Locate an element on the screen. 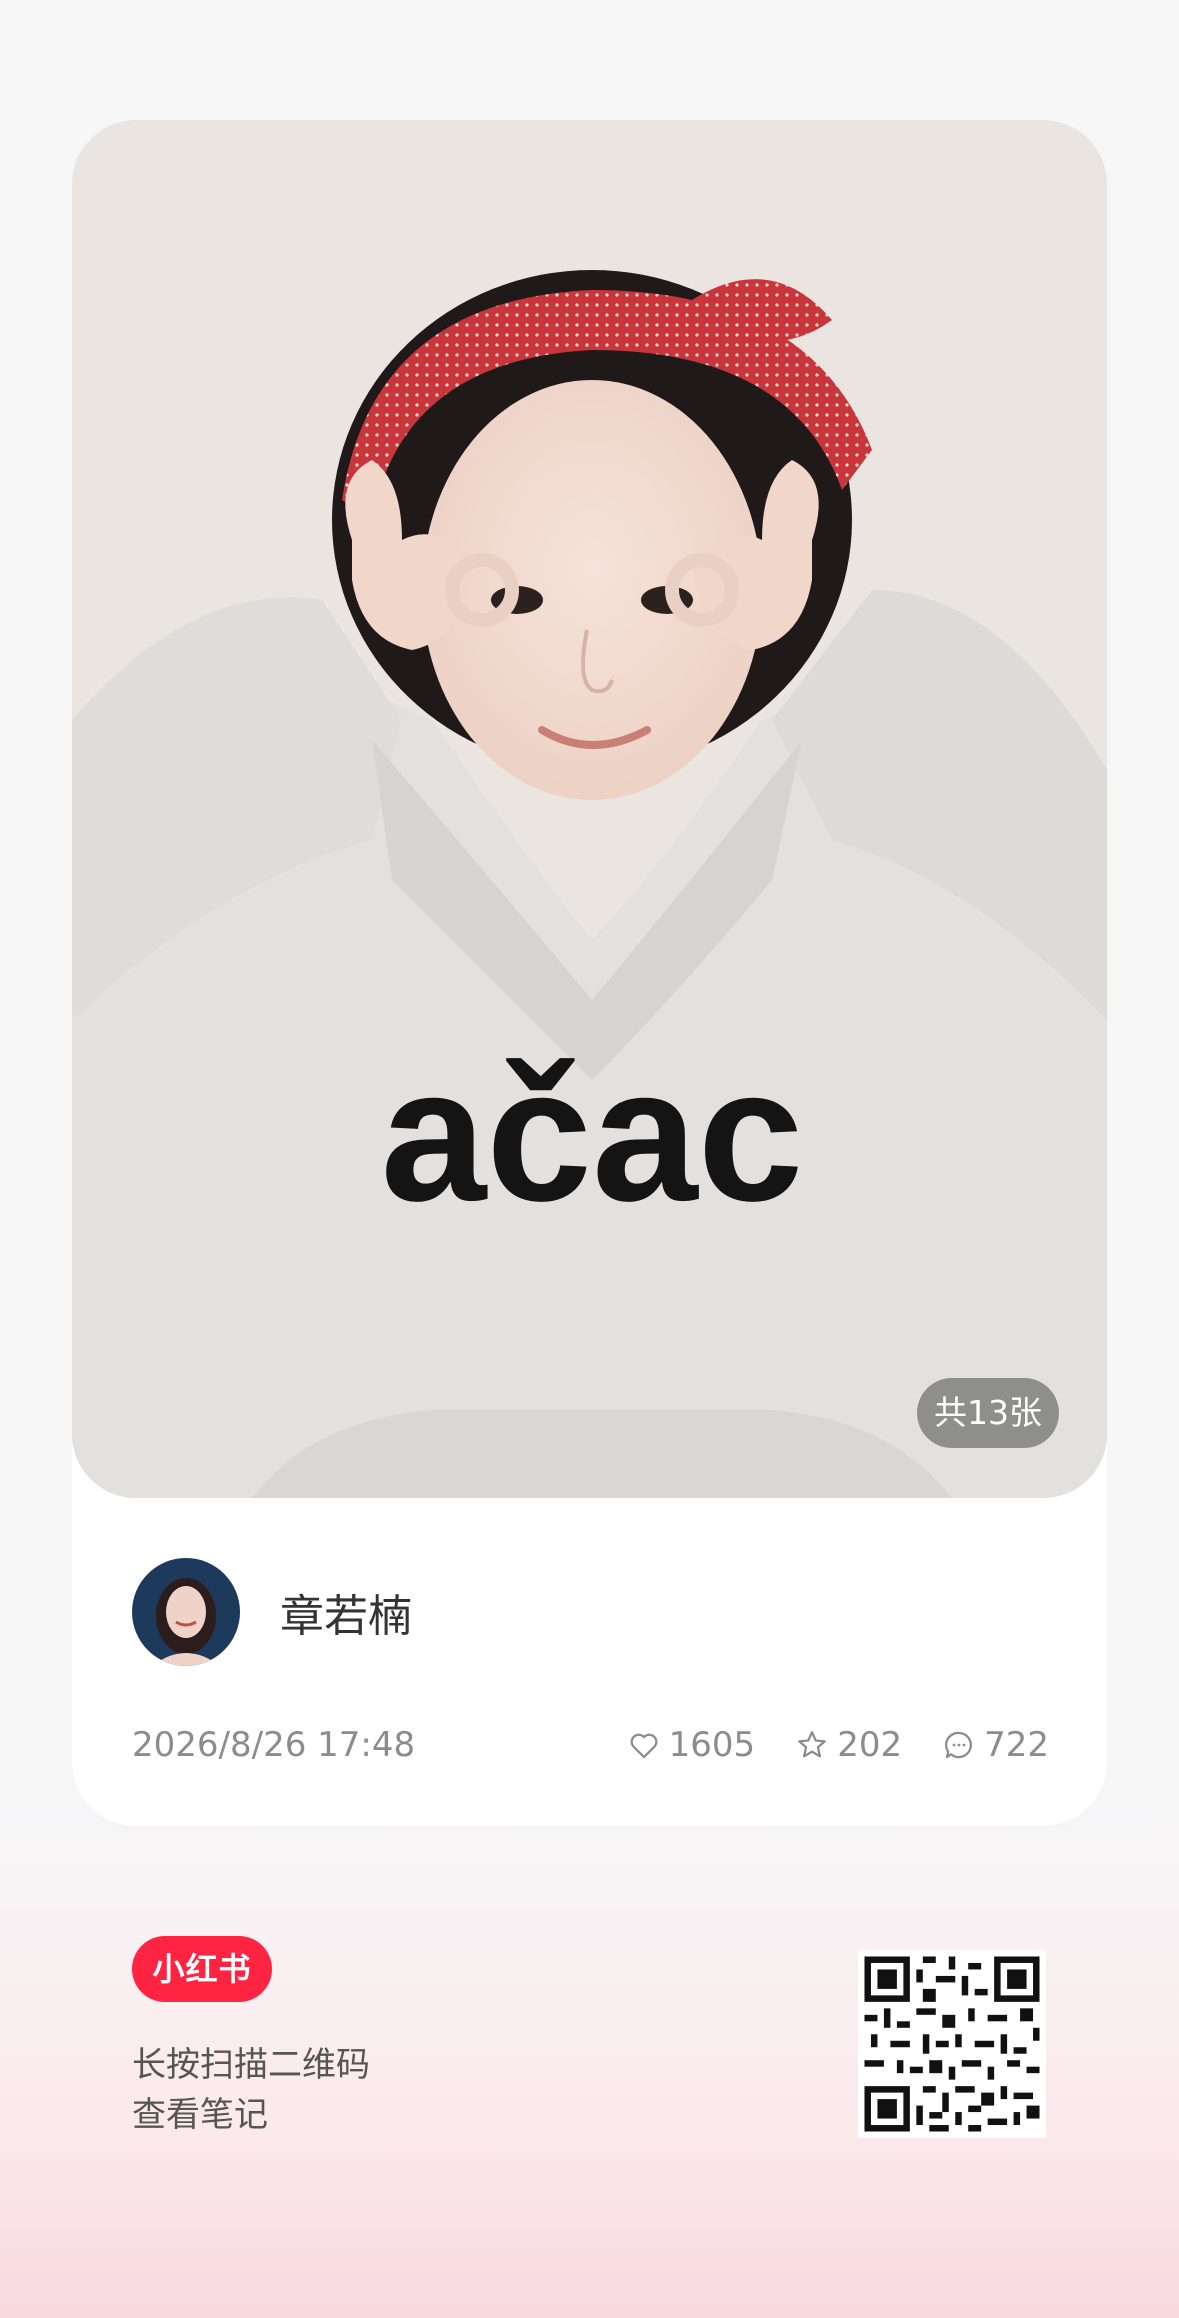 This screenshot has height=2318, width=1179. scan-instruction-line-1: 长按扫描二维码 is located at coordinates (251, 2065).